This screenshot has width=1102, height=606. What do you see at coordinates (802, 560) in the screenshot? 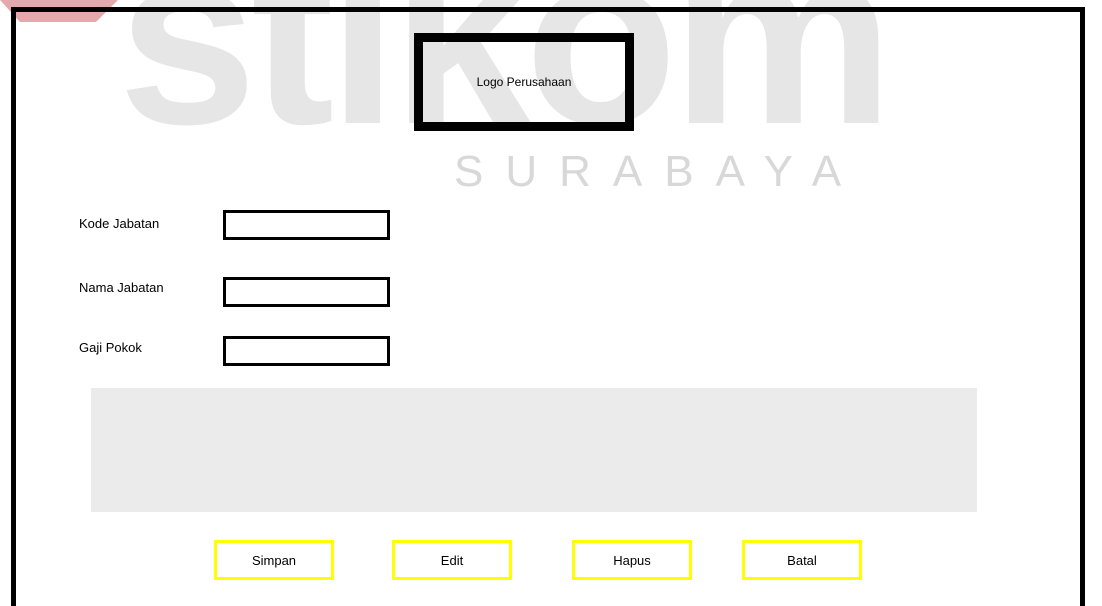
I see `batal-button: Batal` at bounding box center [802, 560].